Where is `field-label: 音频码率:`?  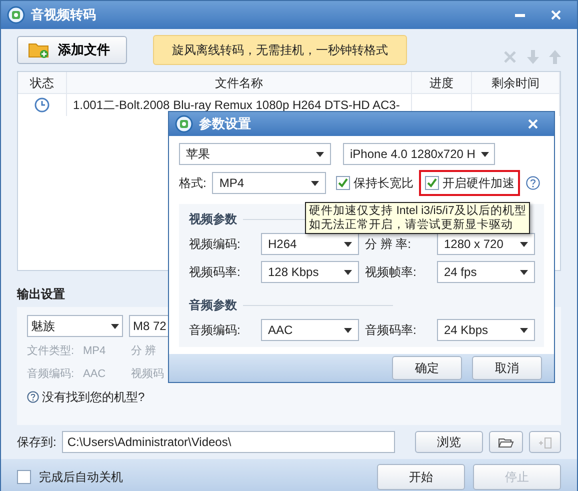
field-label: 音频码率: is located at coordinates (391, 330).